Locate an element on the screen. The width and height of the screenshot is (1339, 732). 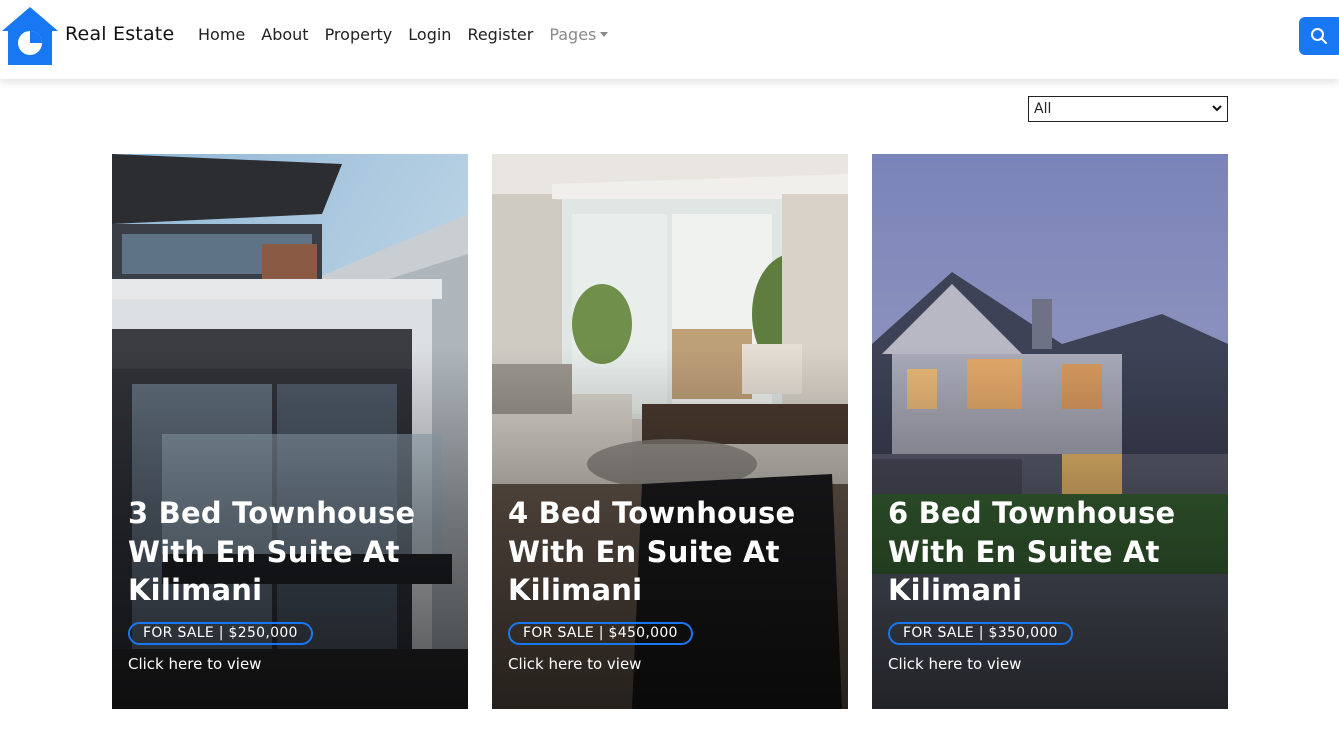
nav-about: About is located at coordinates (284, 35).